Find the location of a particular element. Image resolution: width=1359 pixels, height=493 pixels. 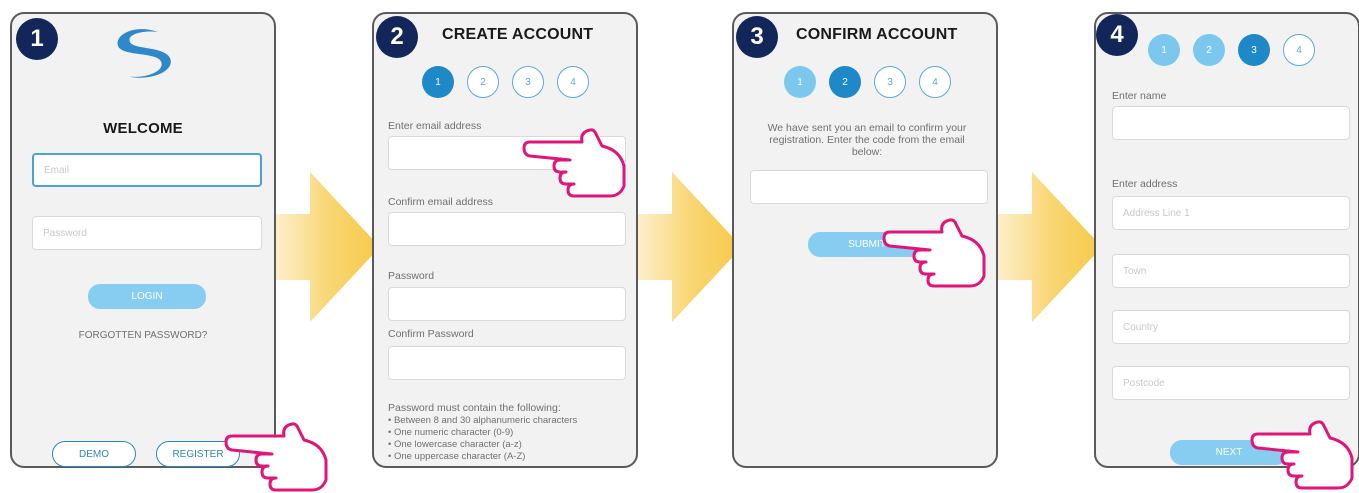

step-number-badge: 1 is located at coordinates (37, 39).